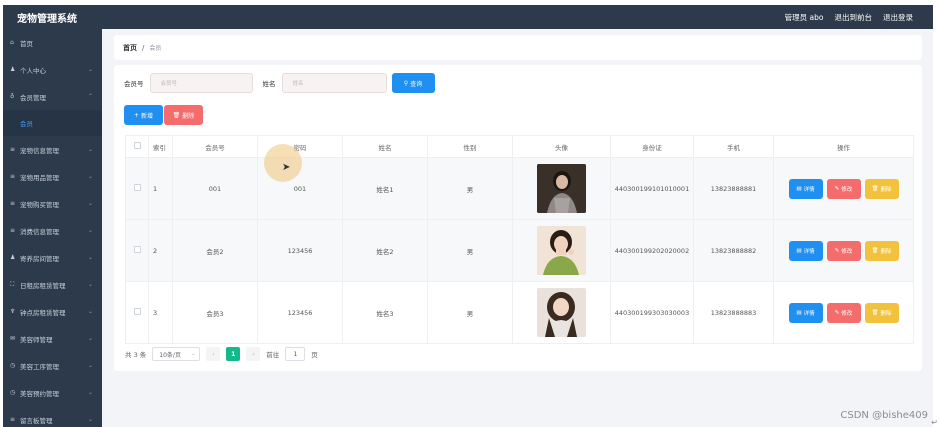 This screenshot has height=427, width=940. I want to click on plus-icon: +, so click(136, 115).